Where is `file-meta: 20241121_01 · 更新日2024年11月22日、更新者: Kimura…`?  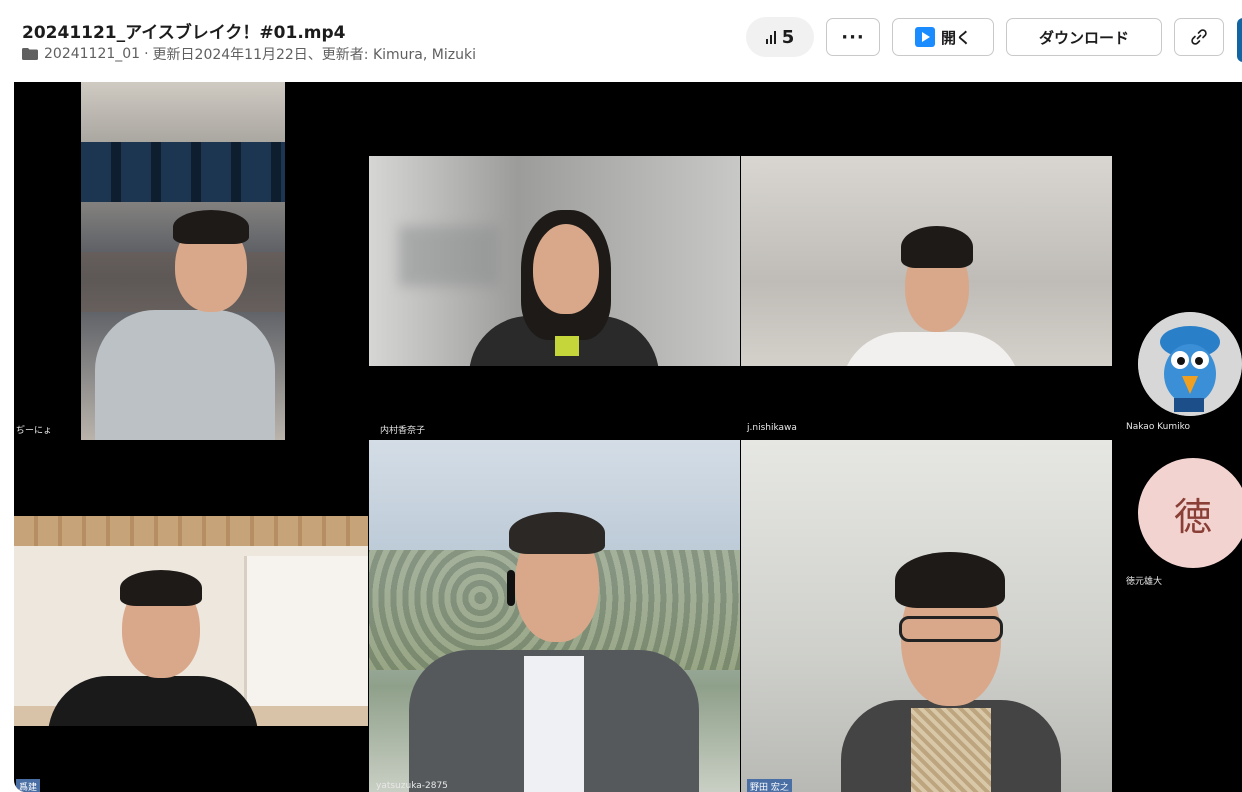
file-meta: 20241121_01 · 更新日2024年11月22日、更新者: Kimura… is located at coordinates (249, 54).